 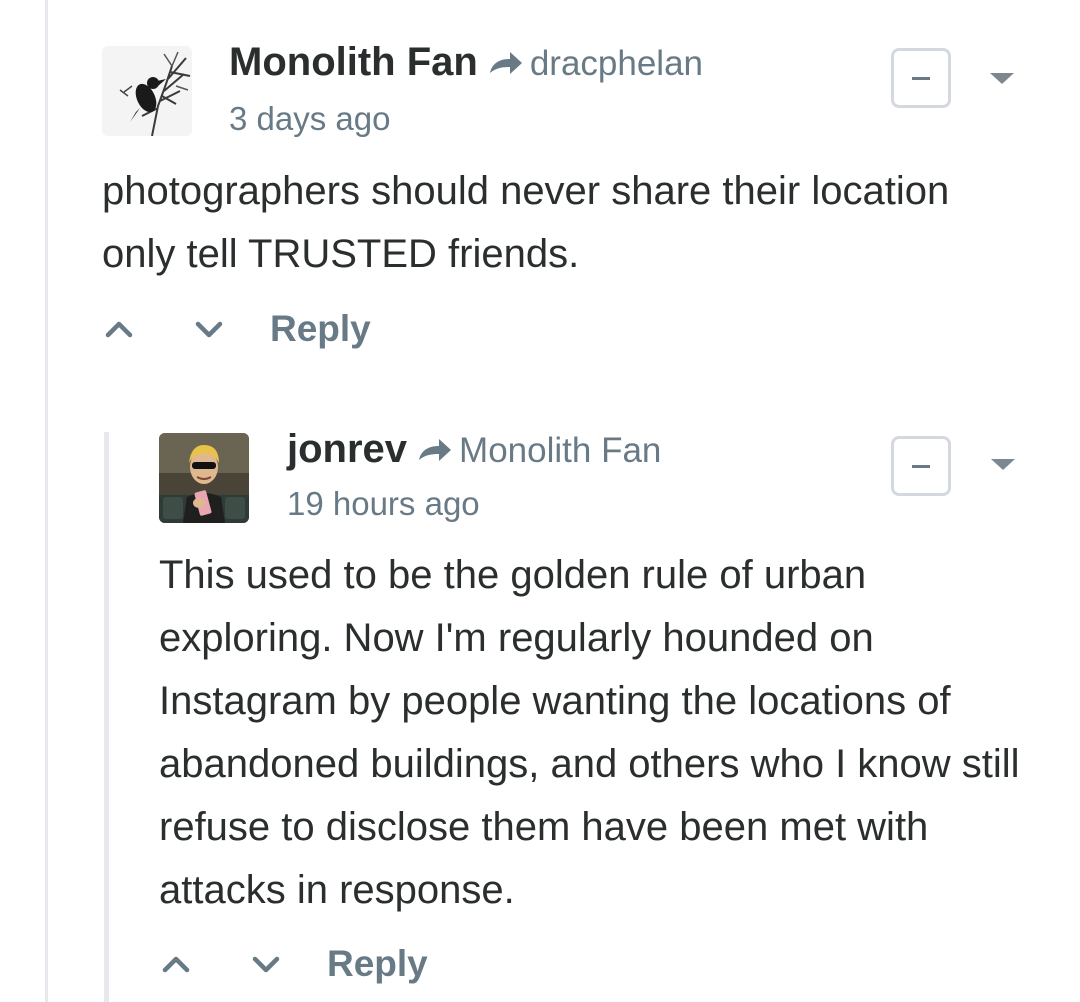 What do you see at coordinates (106, 717) in the screenshot?
I see `reply-indent-line` at bounding box center [106, 717].